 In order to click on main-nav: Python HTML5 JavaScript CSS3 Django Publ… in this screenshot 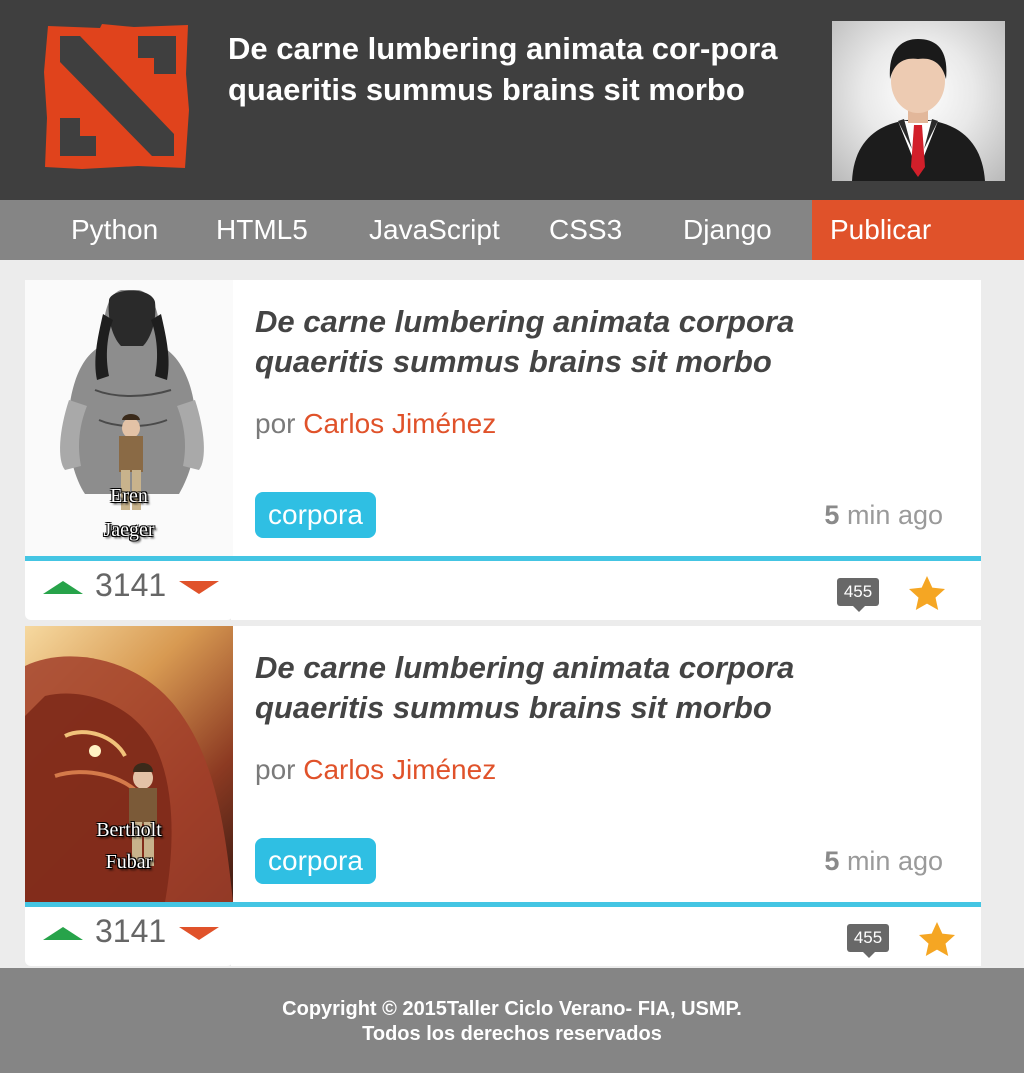, I will do `click(512, 230)`.